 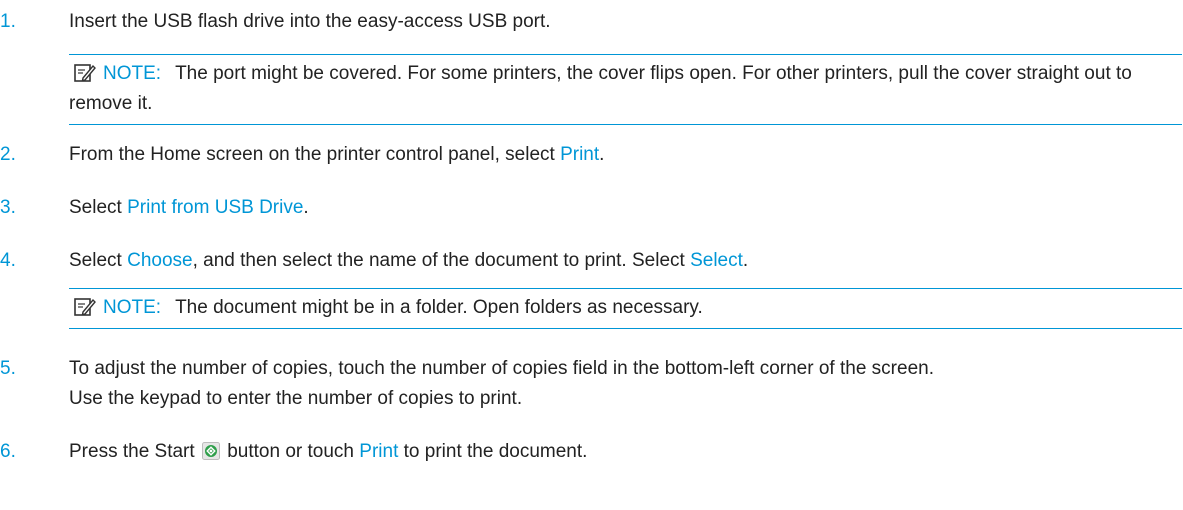 I want to click on step-number: 5., so click(x=8, y=368).